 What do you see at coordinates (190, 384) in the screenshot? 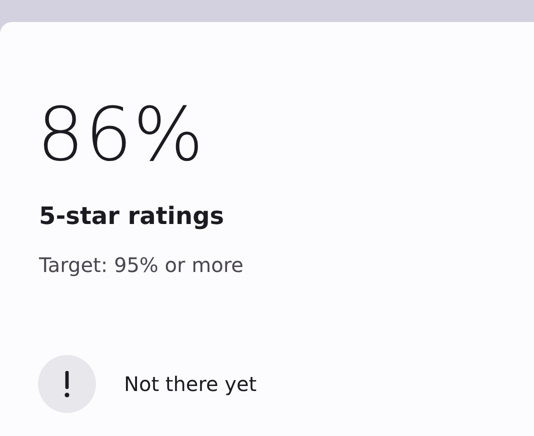
I see `status-label: Not there yet` at bounding box center [190, 384].